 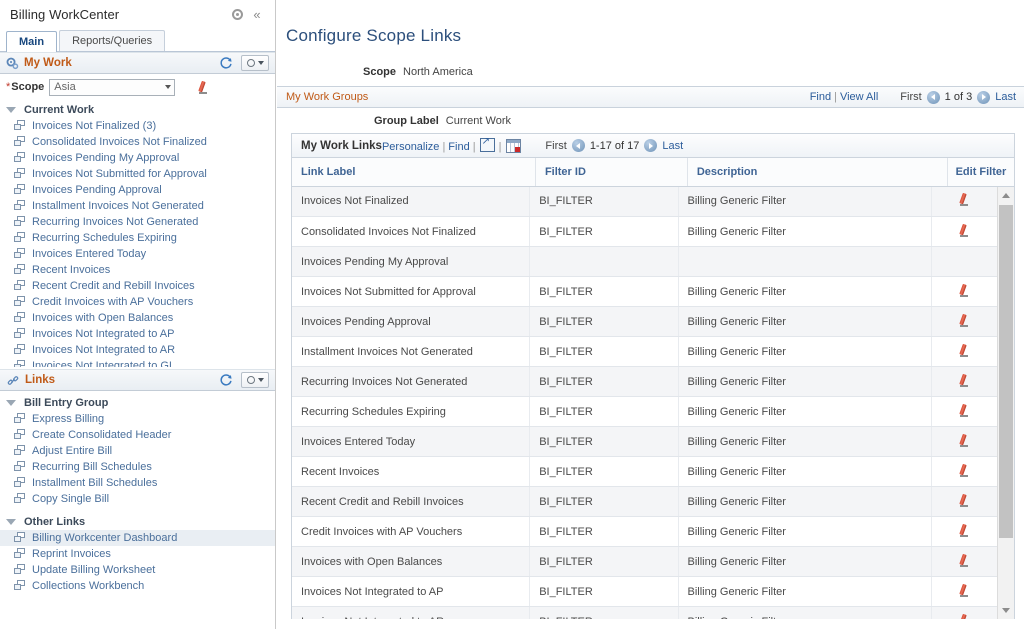 What do you see at coordinates (137, 451) in the screenshot?
I see `links-item: Adjust Entire Bill` at bounding box center [137, 451].